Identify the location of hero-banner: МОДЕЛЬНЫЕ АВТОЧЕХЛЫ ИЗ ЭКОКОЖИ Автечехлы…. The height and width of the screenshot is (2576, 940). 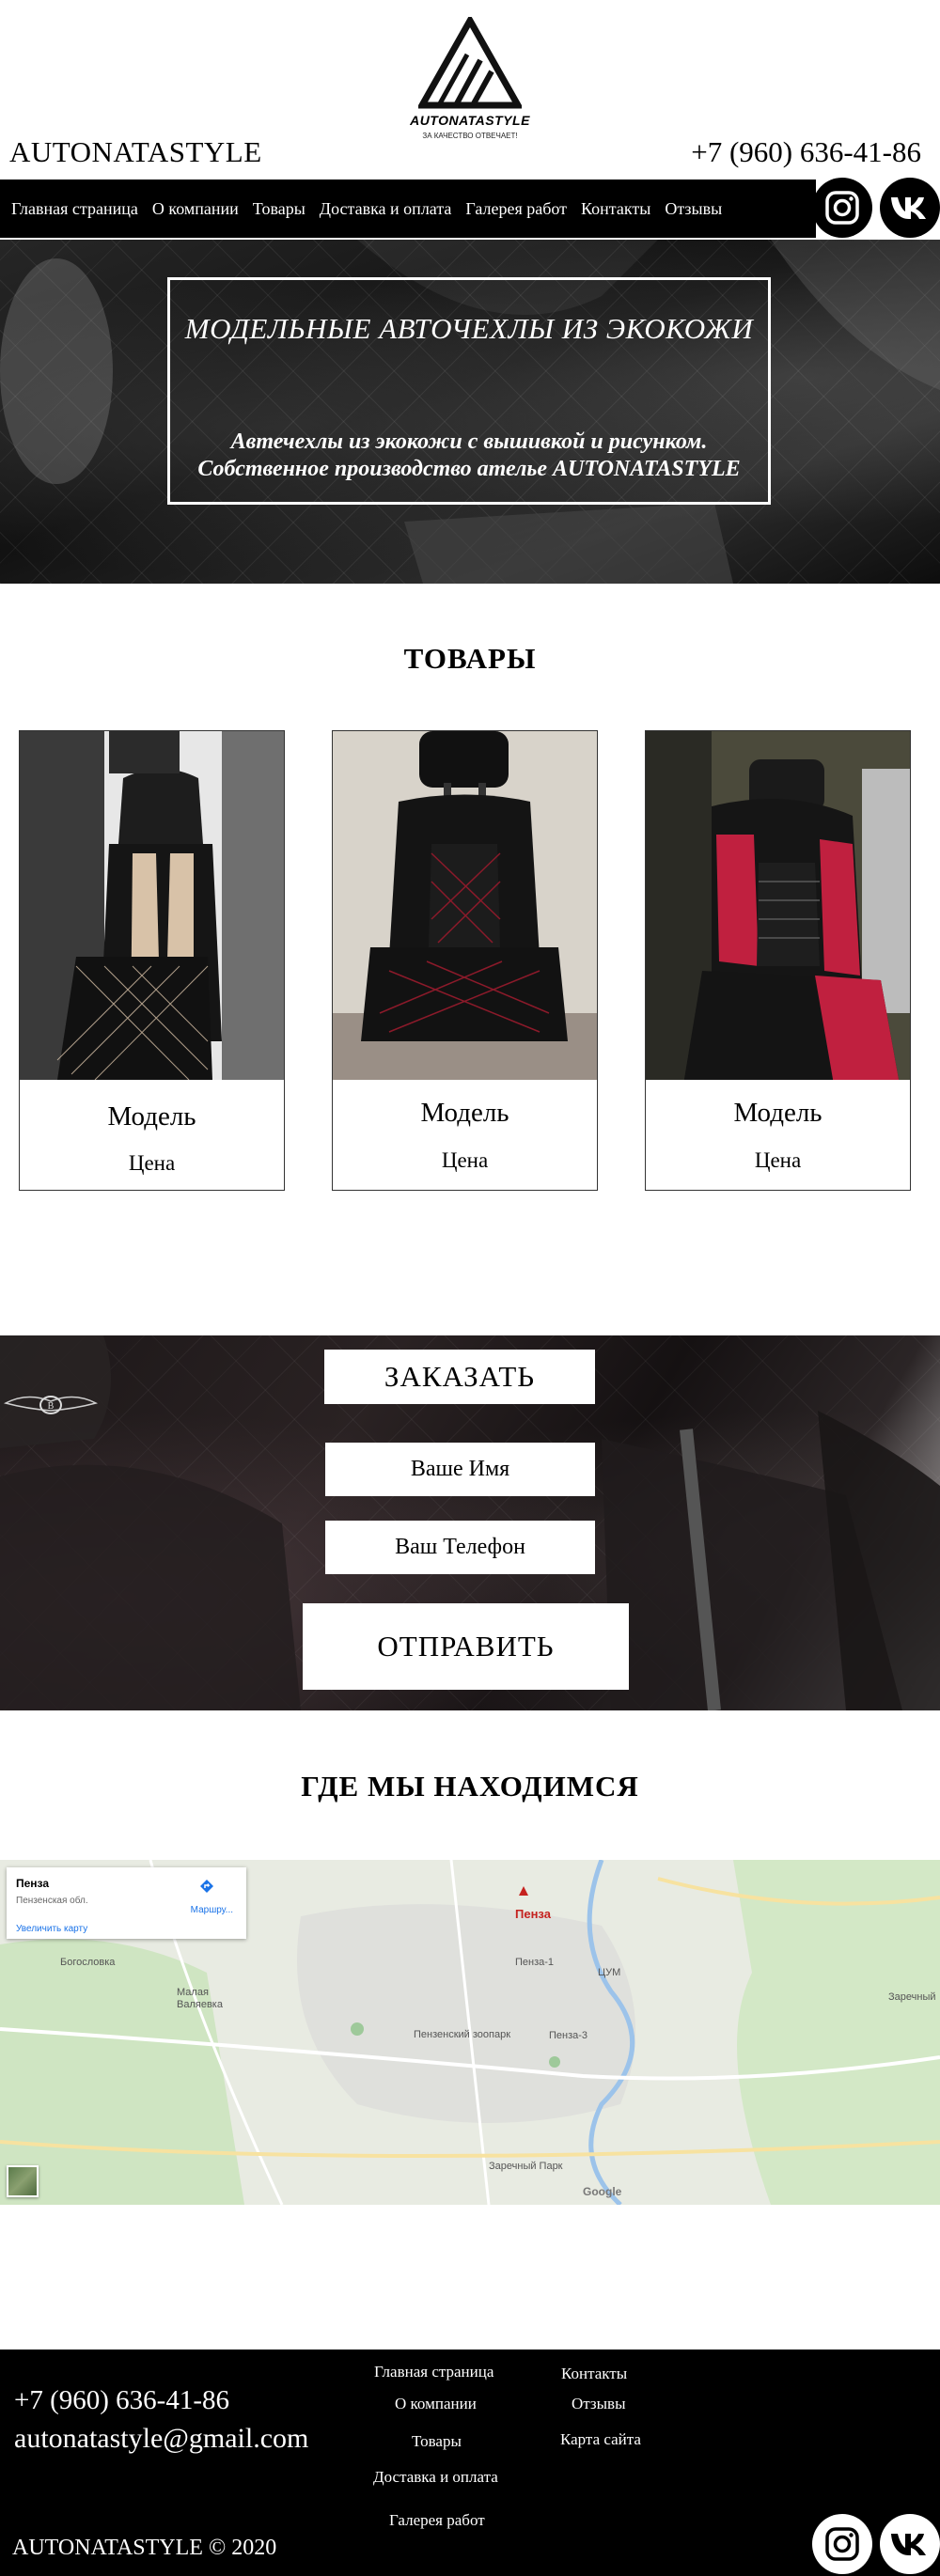
(470, 412).